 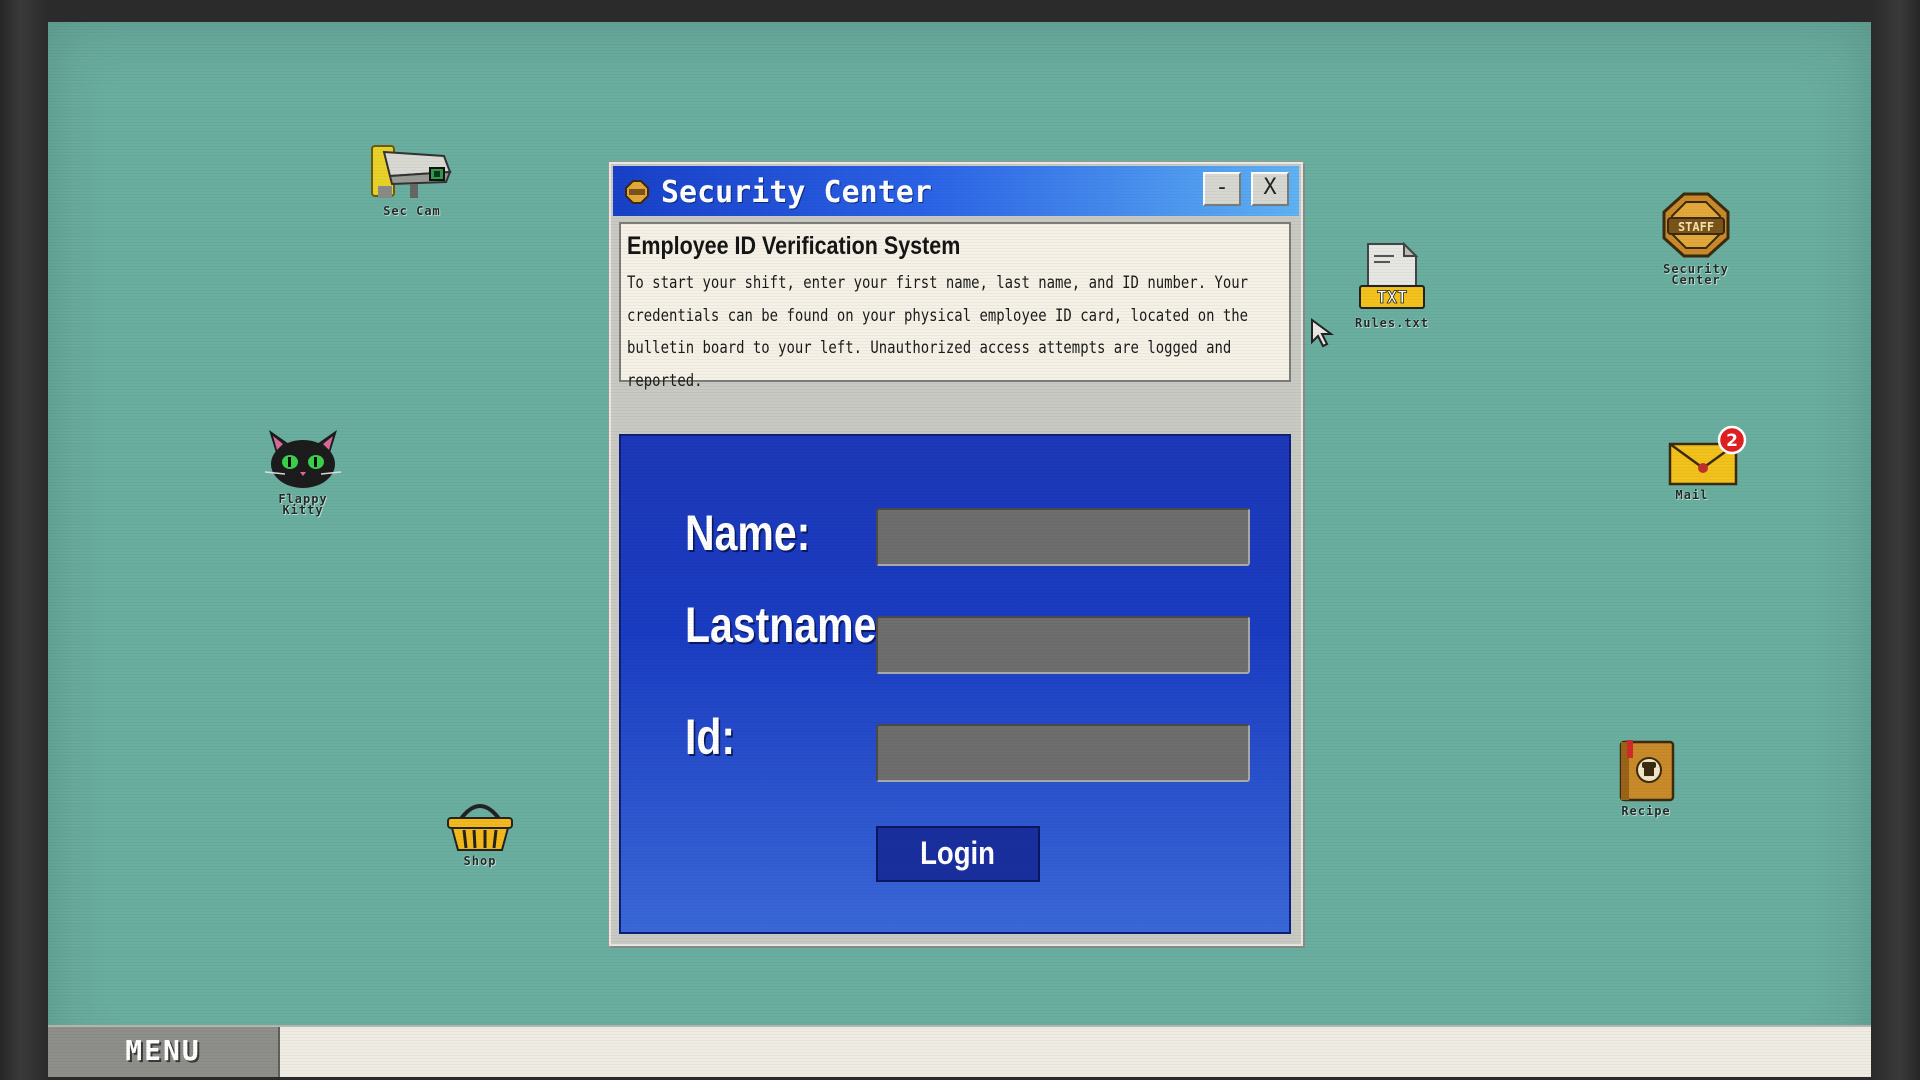 I want to click on desktop-icon-recipe: Recipe, so click(x=1646, y=777).